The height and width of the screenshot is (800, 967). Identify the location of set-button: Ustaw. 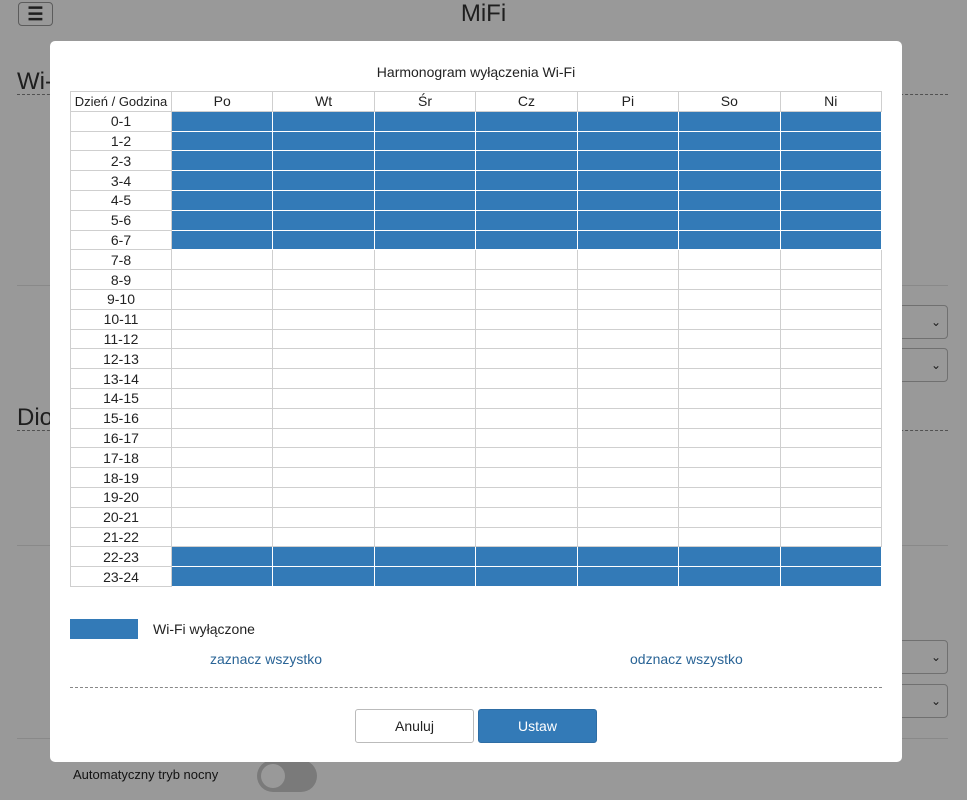
(537, 726).